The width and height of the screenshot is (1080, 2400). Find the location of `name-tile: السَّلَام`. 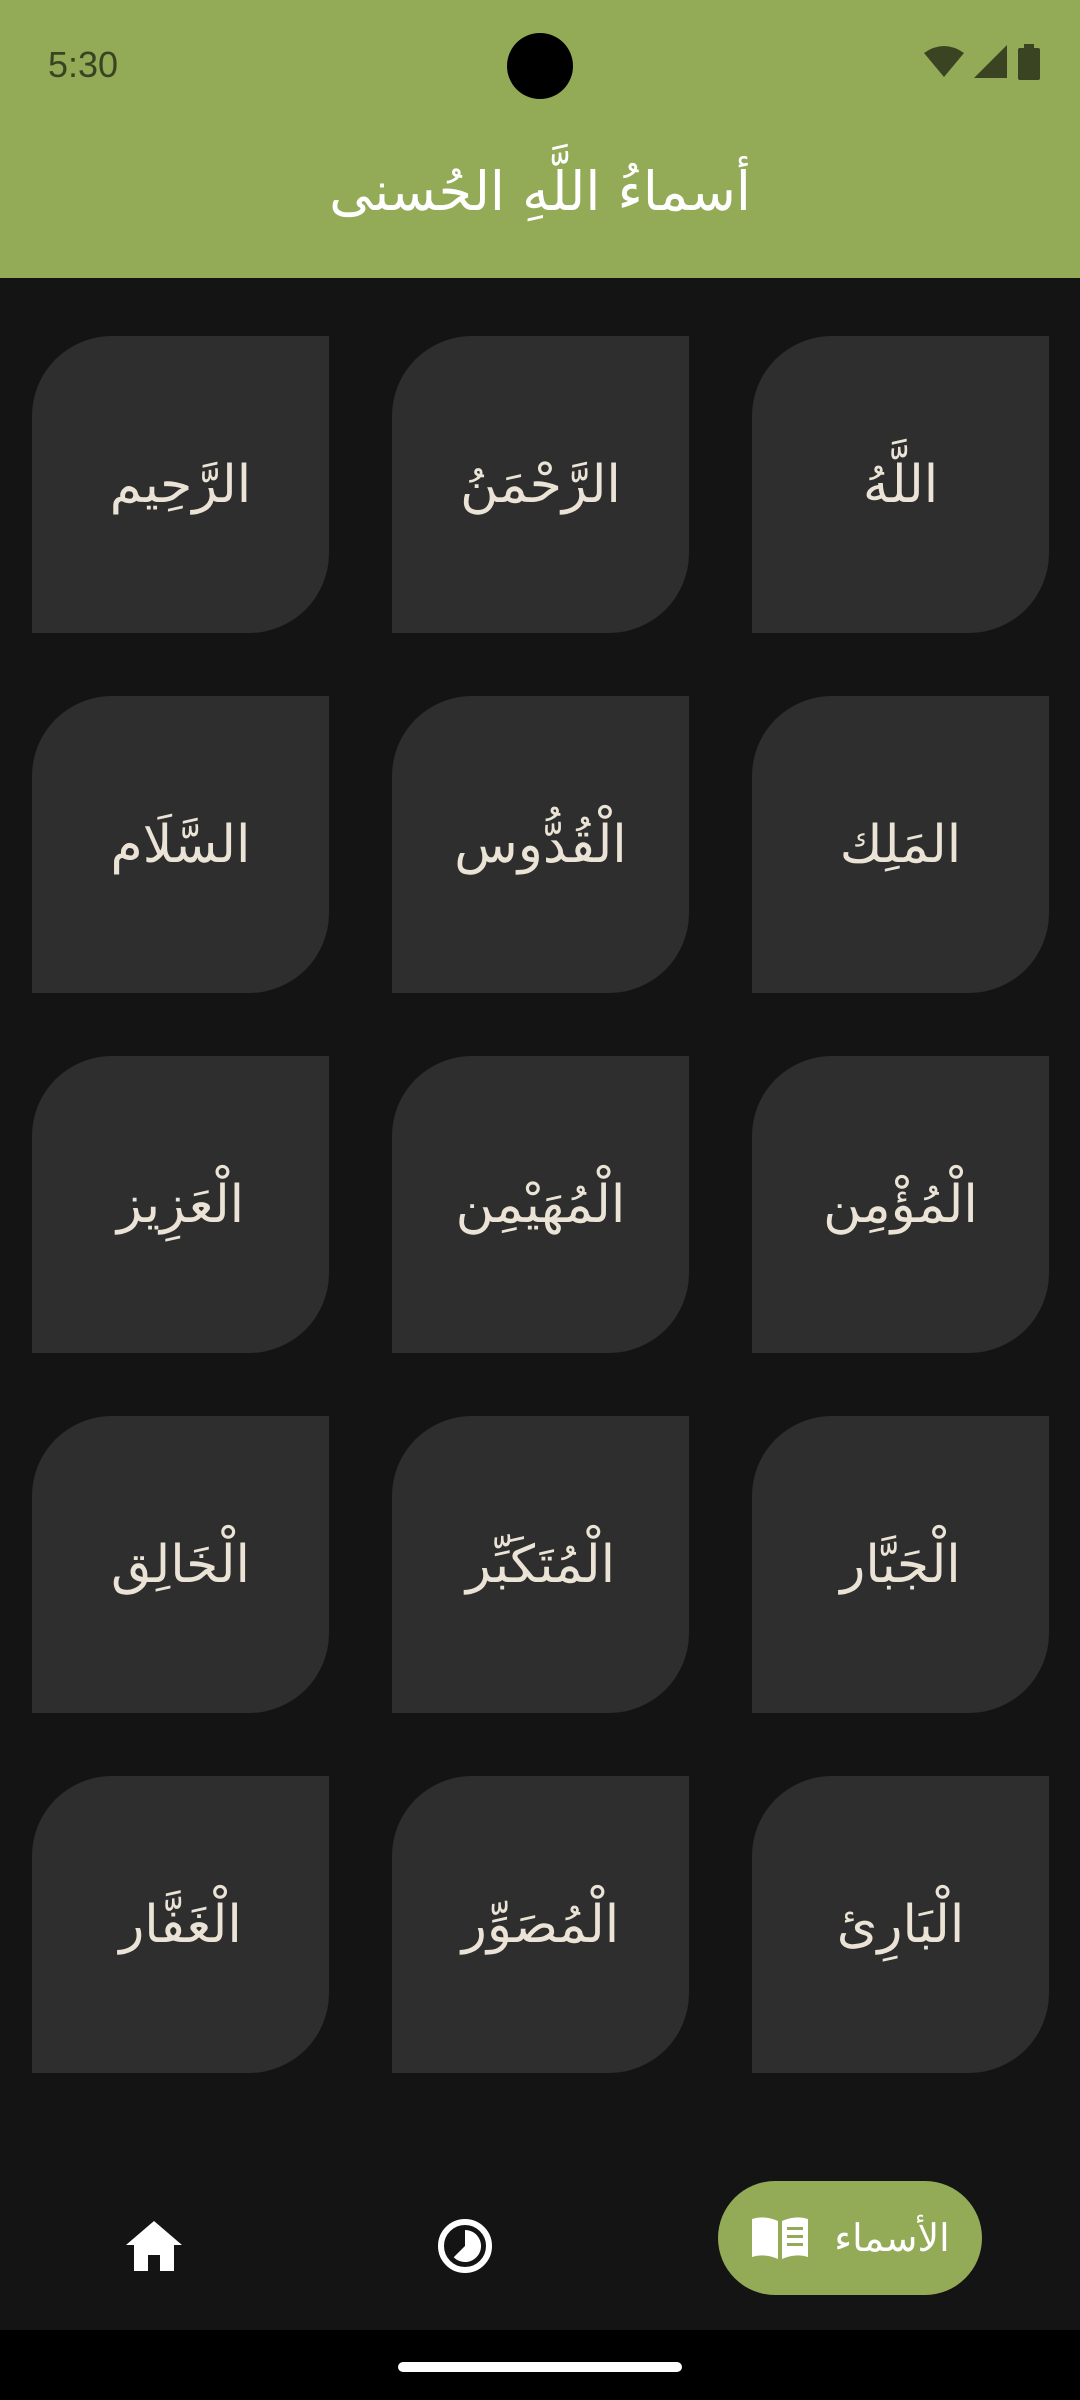

name-tile: السَّلَام is located at coordinates (180, 844).